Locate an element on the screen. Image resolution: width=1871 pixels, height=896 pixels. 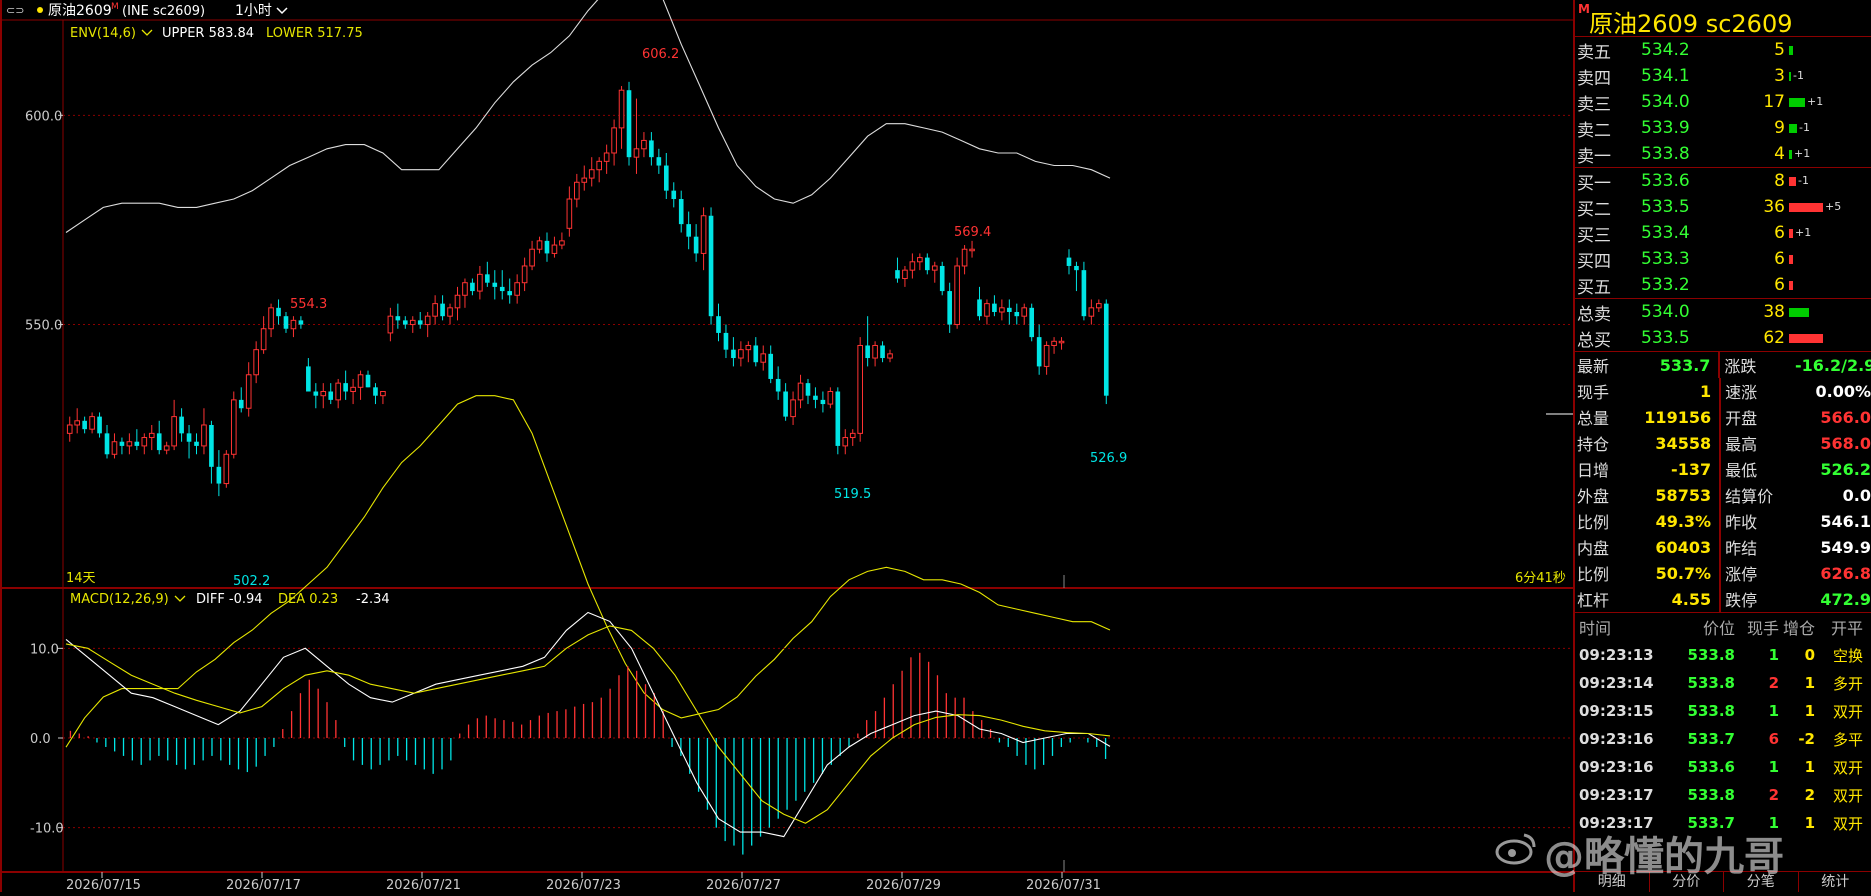
tick-hand: 1 is located at coordinates (1757, 767).